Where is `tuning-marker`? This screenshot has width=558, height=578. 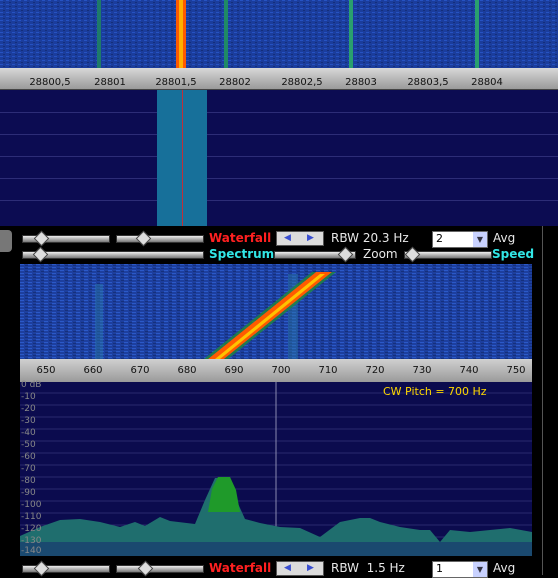
tuning-marker is located at coordinates (182, 158).